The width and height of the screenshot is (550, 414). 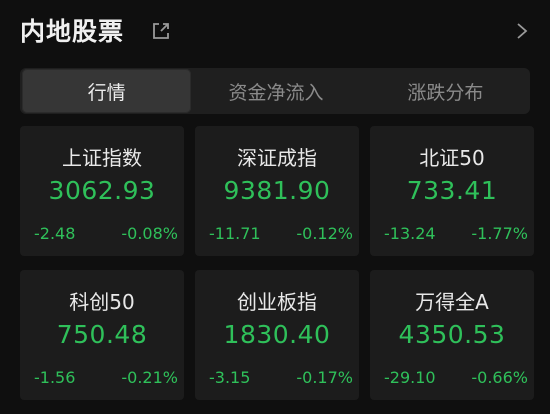 What do you see at coordinates (445, 91) in the screenshot?
I see `tab-distribution: 涨跌分布` at bounding box center [445, 91].